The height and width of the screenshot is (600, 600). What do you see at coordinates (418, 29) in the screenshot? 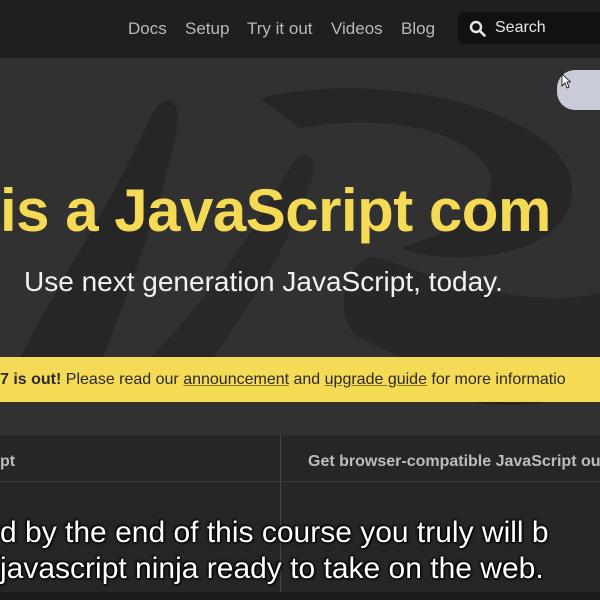
I see `nav-link-blog: Blog` at bounding box center [418, 29].